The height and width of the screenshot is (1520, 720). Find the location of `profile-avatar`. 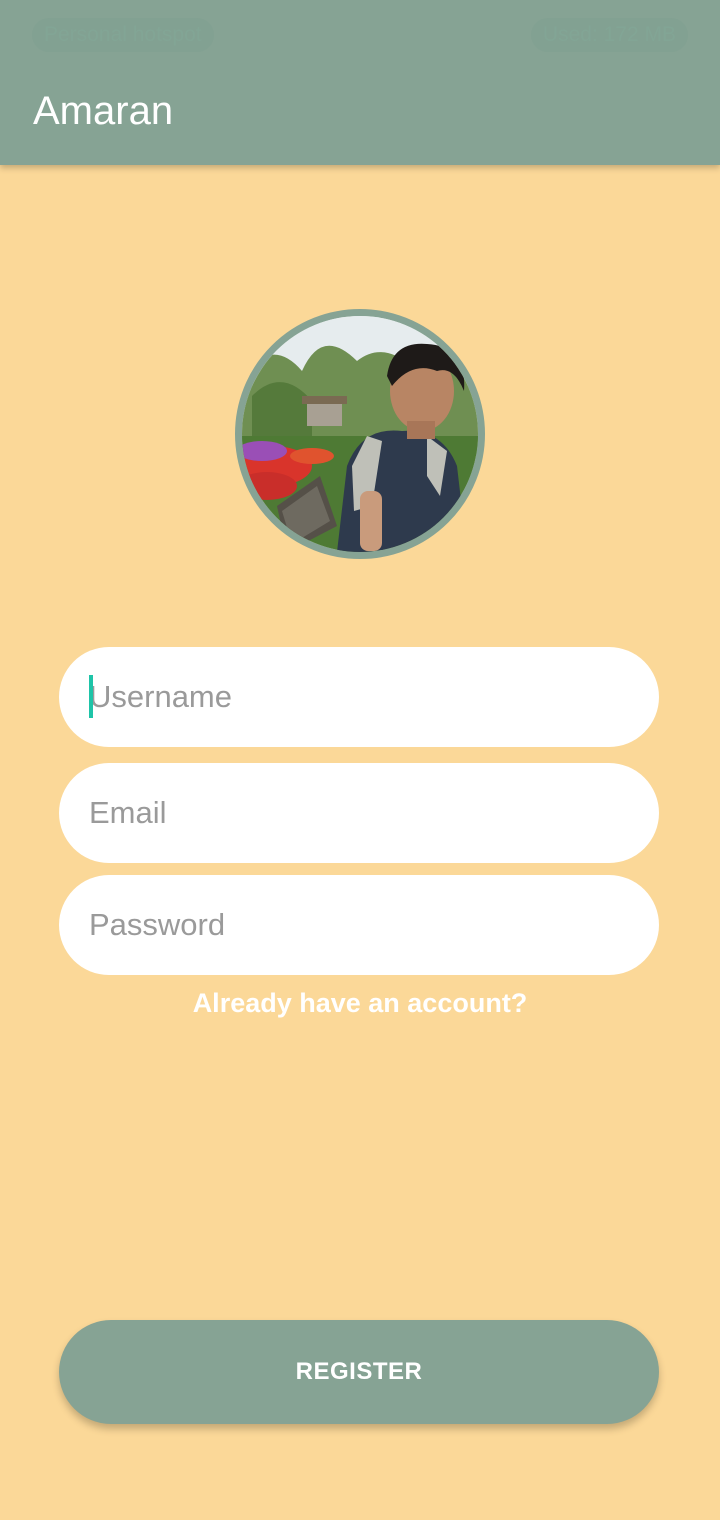

profile-avatar is located at coordinates (360, 434).